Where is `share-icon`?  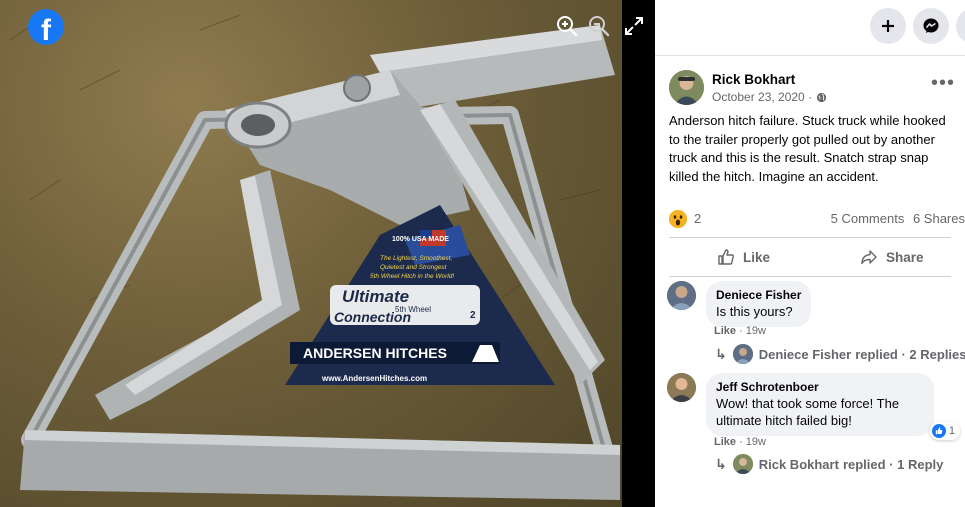 share-icon is located at coordinates (869, 257).